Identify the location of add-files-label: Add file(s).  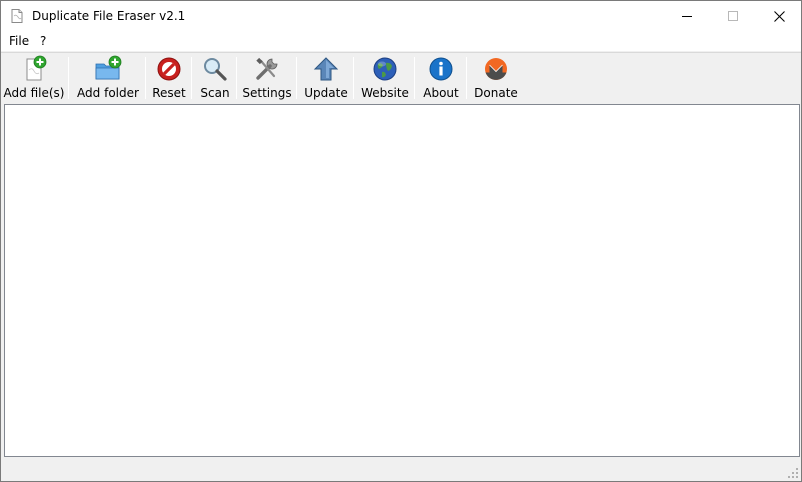
(34, 93).